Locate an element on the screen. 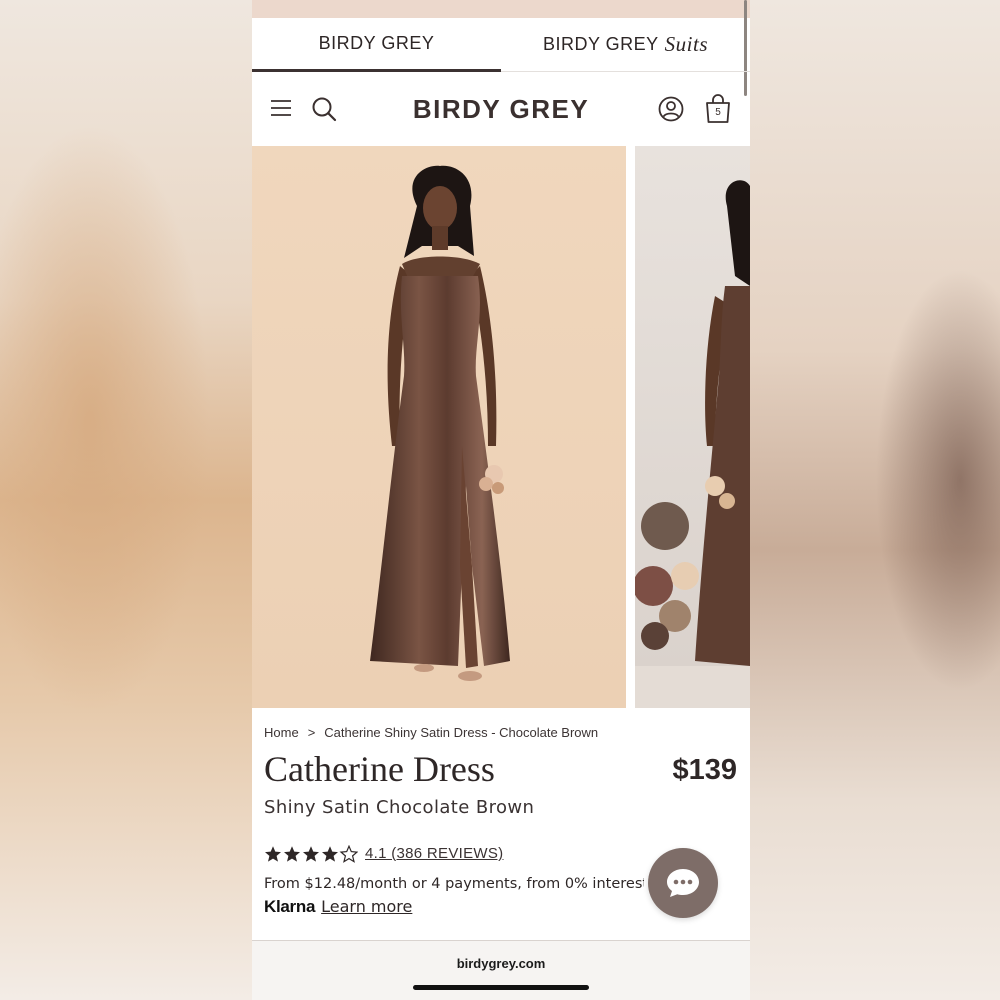 The height and width of the screenshot is (1000, 1000). cart-button: 5 is located at coordinates (718, 109).